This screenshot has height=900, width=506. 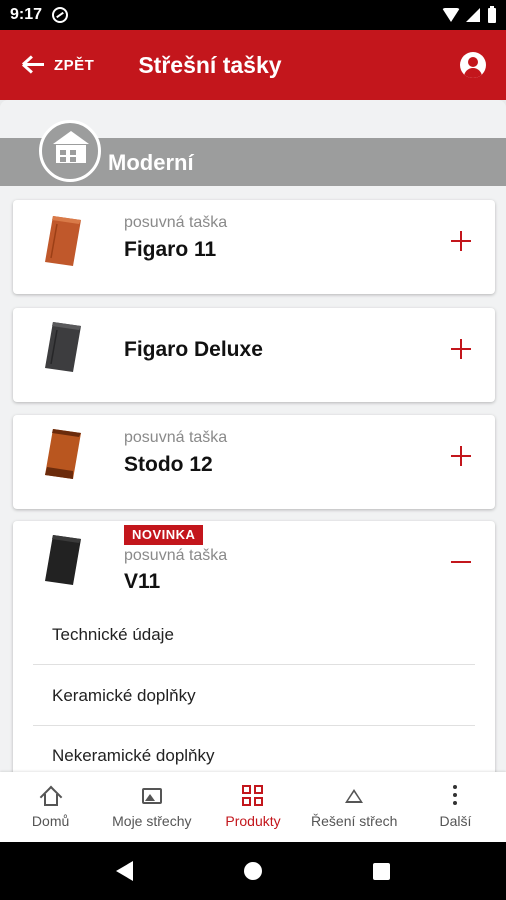 What do you see at coordinates (382, 871) in the screenshot?
I see `system-recents-icon` at bounding box center [382, 871].